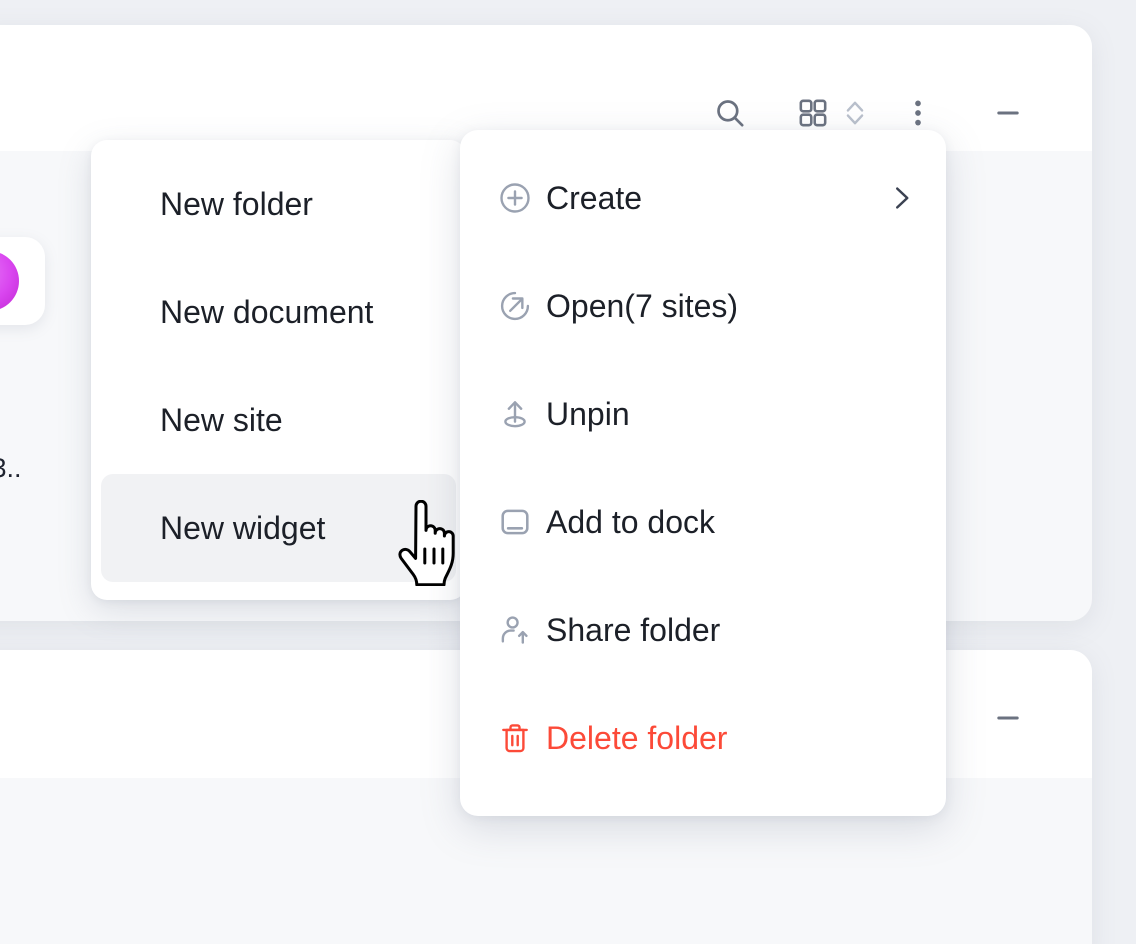 The image size is (1136, 944). What do you see at coordinates (855, 113) in the screenshot?
I see `chevron-up-down-icon` at bounding box center [855, 113].